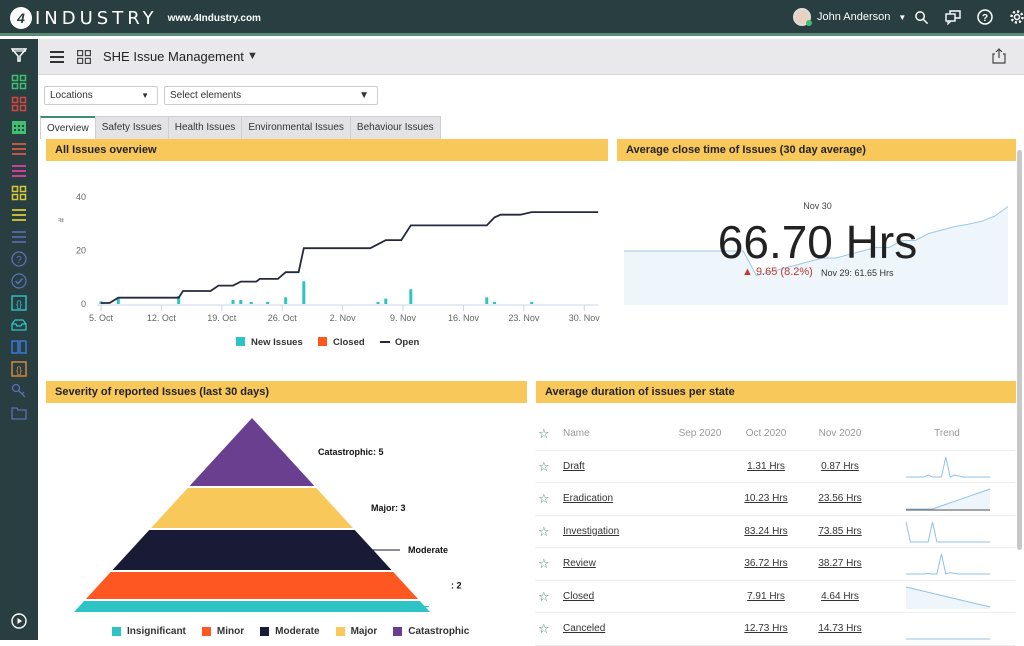 Image resolution: width=1024 pixels, height=646 pixels. What do you see at coordinates (19, 281) in the screenshot?
I see `check-circle-icon` at bounding box center [19, 281].